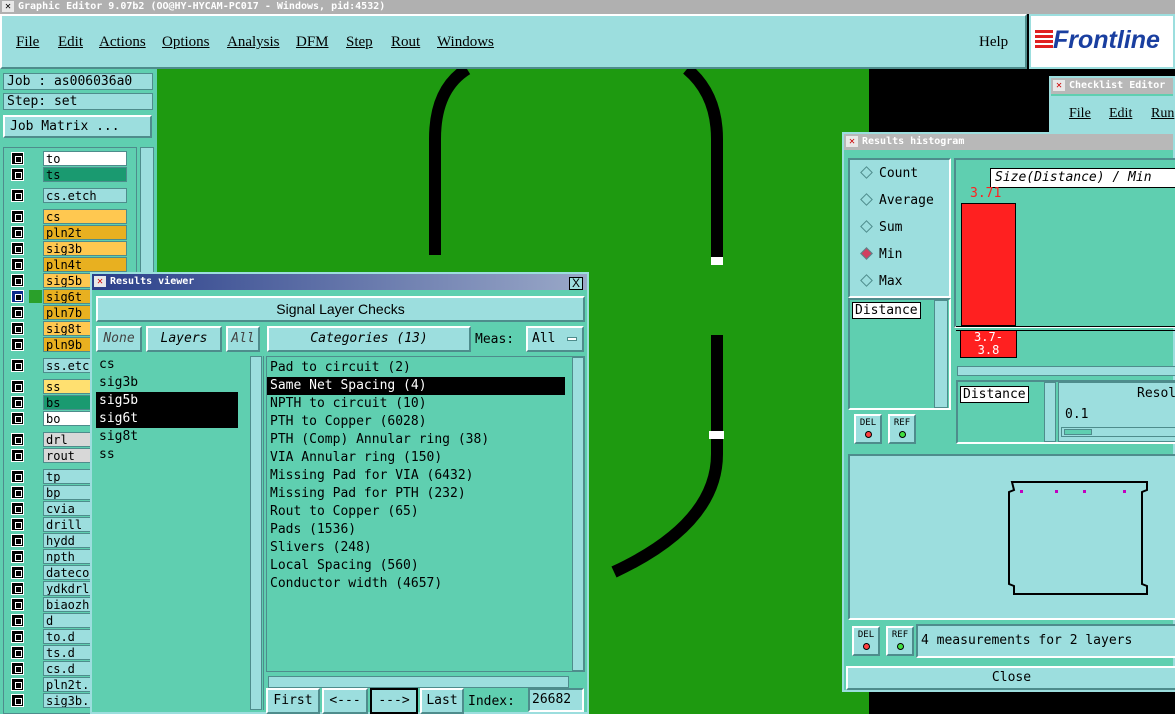 This screenshot has width=1175, height=714. I want to click on histogram-hscroll, so click(1066, 371).